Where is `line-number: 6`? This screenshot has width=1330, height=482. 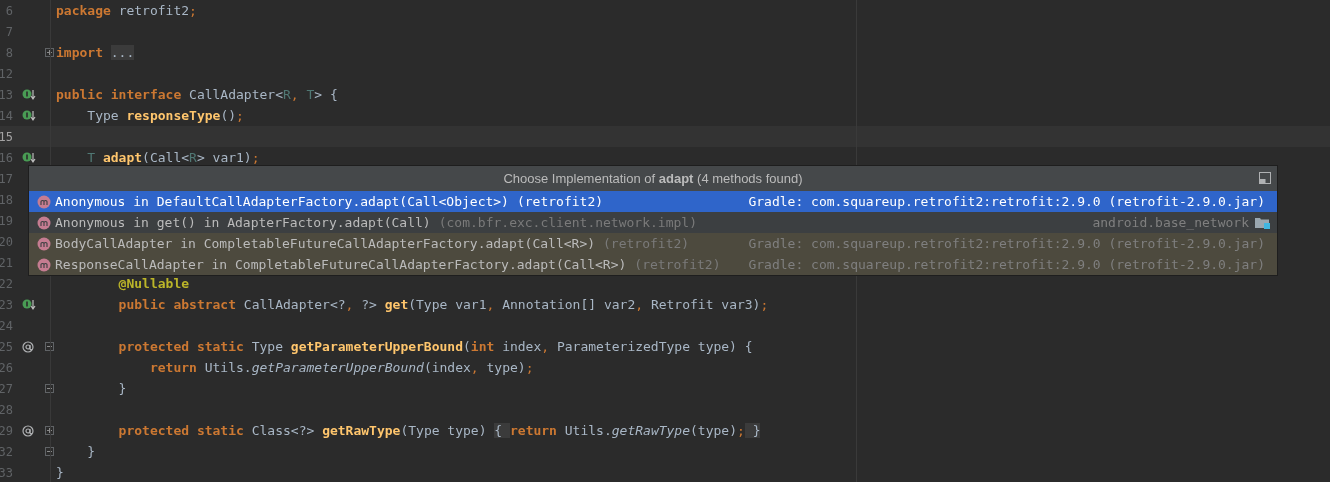
line-number: 6 is located at coordinates (8, 10).